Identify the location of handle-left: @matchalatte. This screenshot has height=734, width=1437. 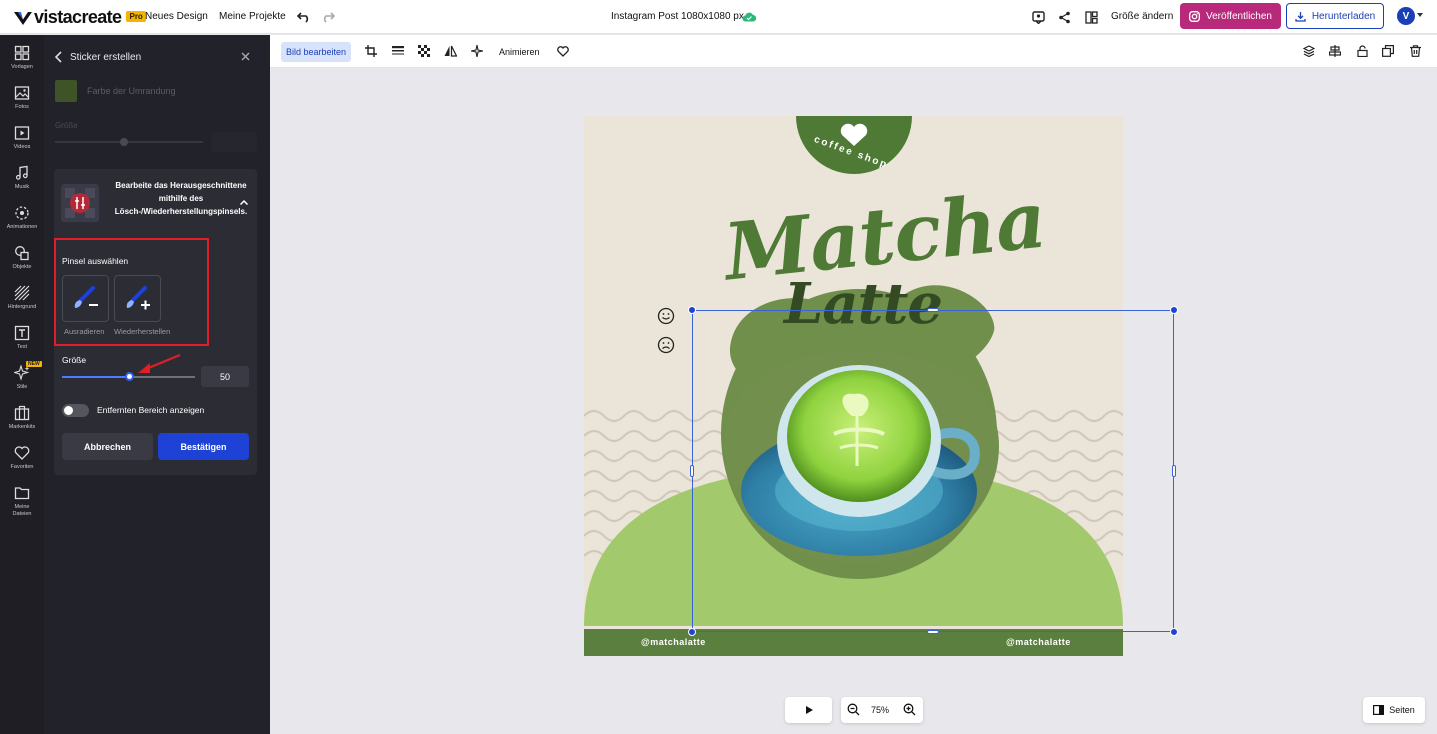
(673, 642).